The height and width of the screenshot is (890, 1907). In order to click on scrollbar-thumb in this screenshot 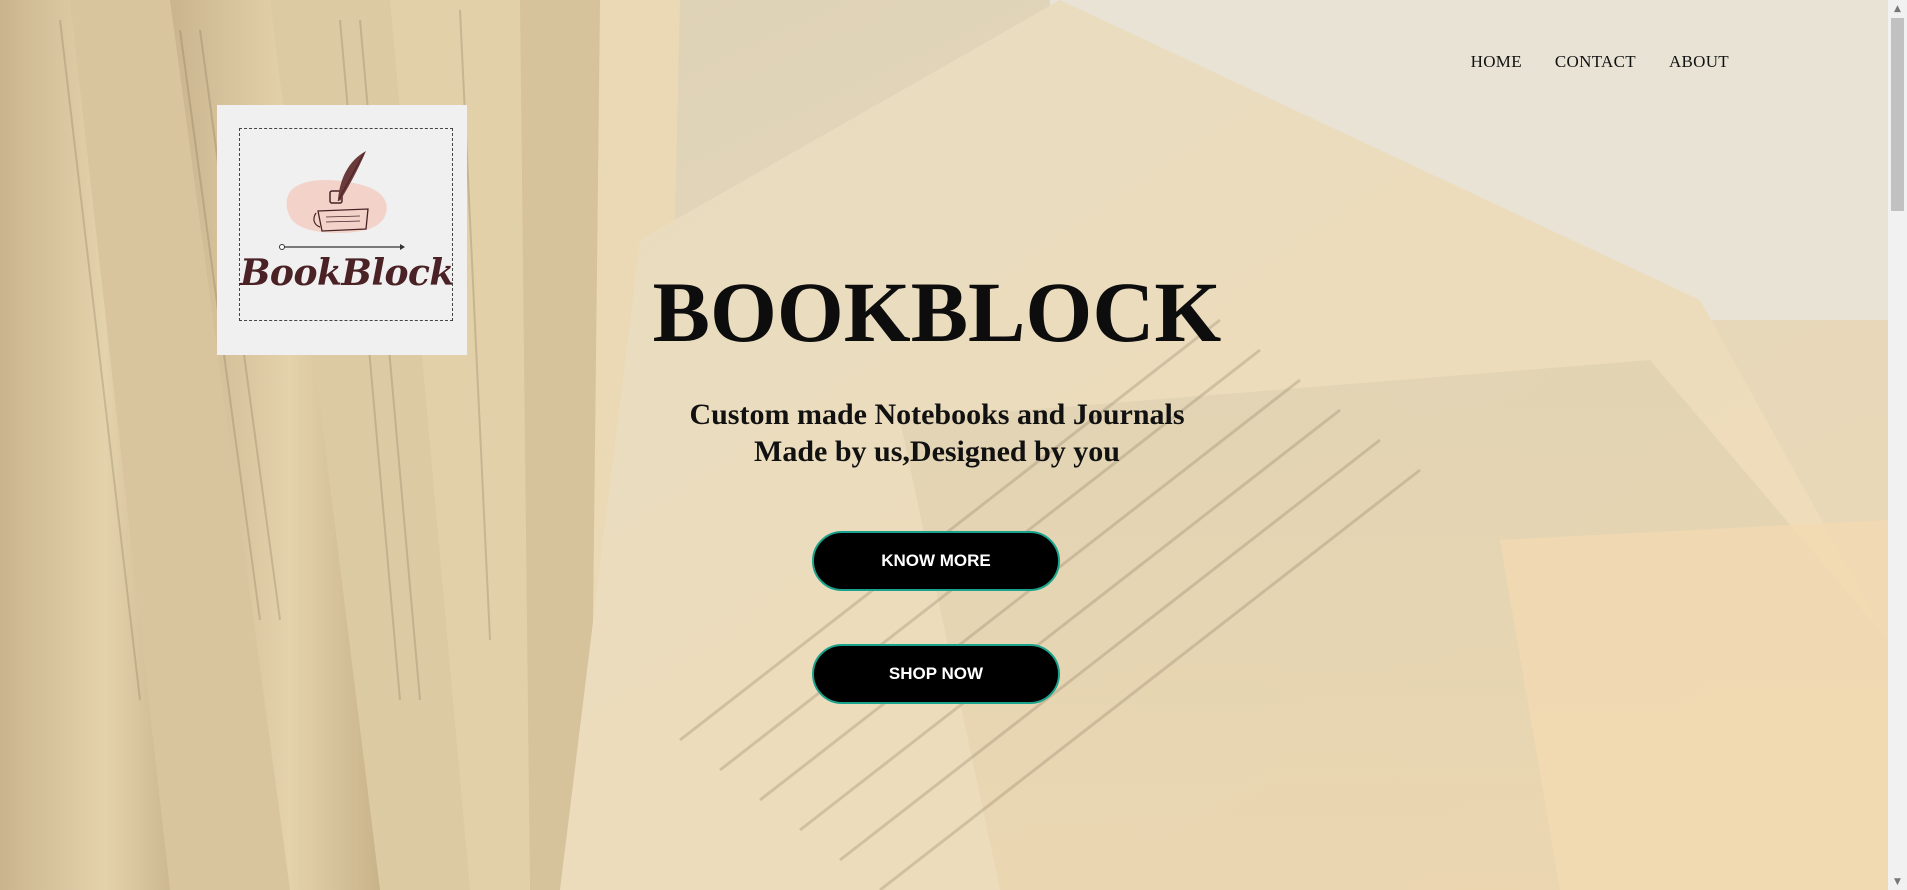, I will do `click(1897, 114)`.